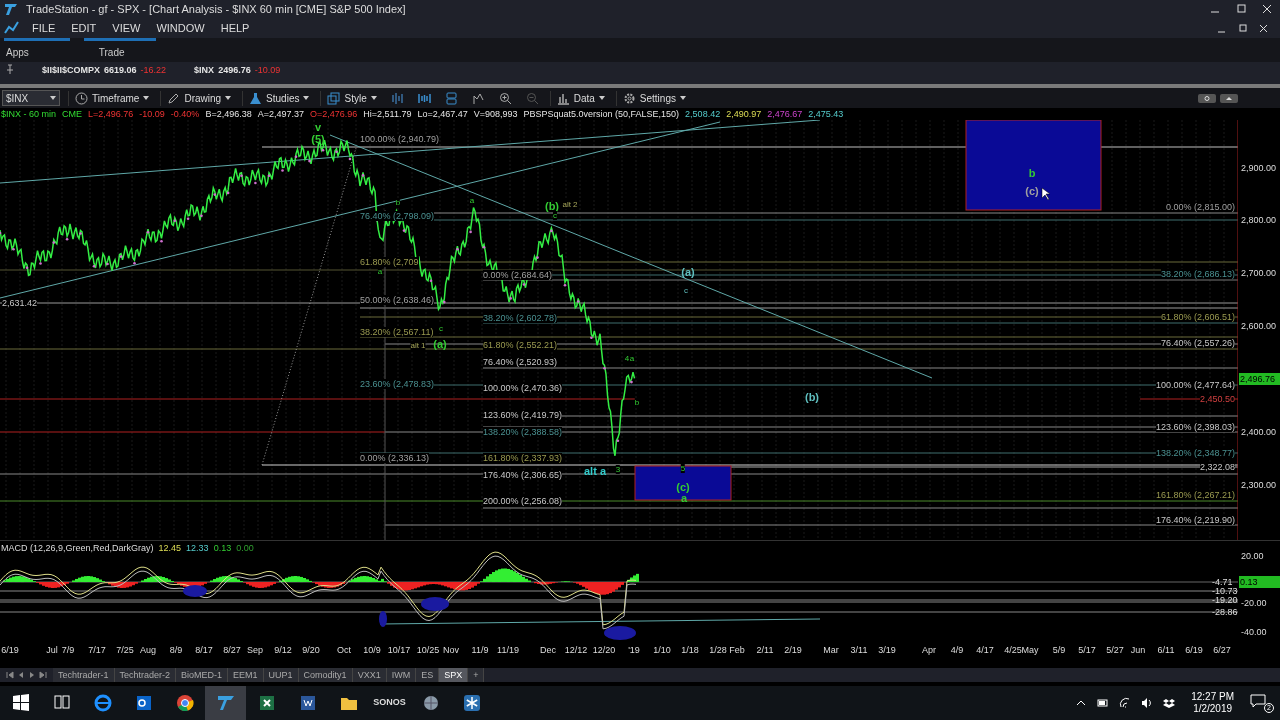  What do you see at coordinates (281, 675) in the screenshot?
I see `sheet-tab: UUP1` at bounding box center [281, 675].